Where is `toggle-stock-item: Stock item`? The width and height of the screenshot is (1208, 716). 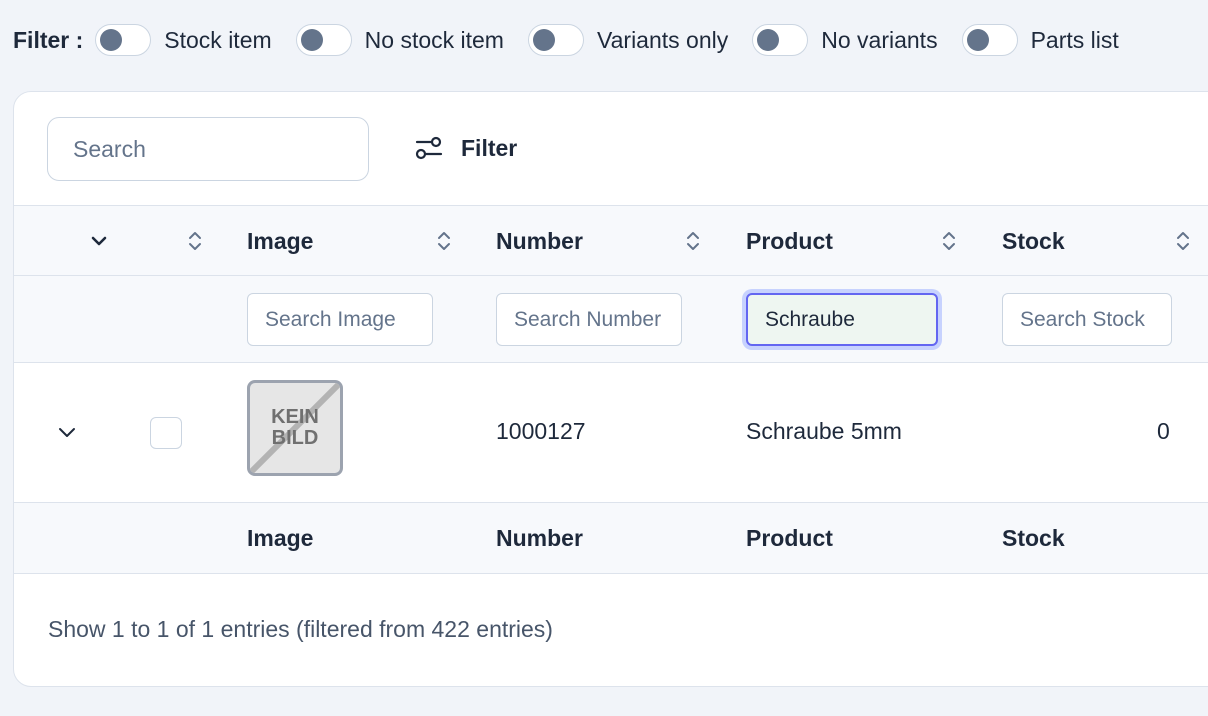
toggle-stock-item: Stock item is located at coordinates (183, 40).